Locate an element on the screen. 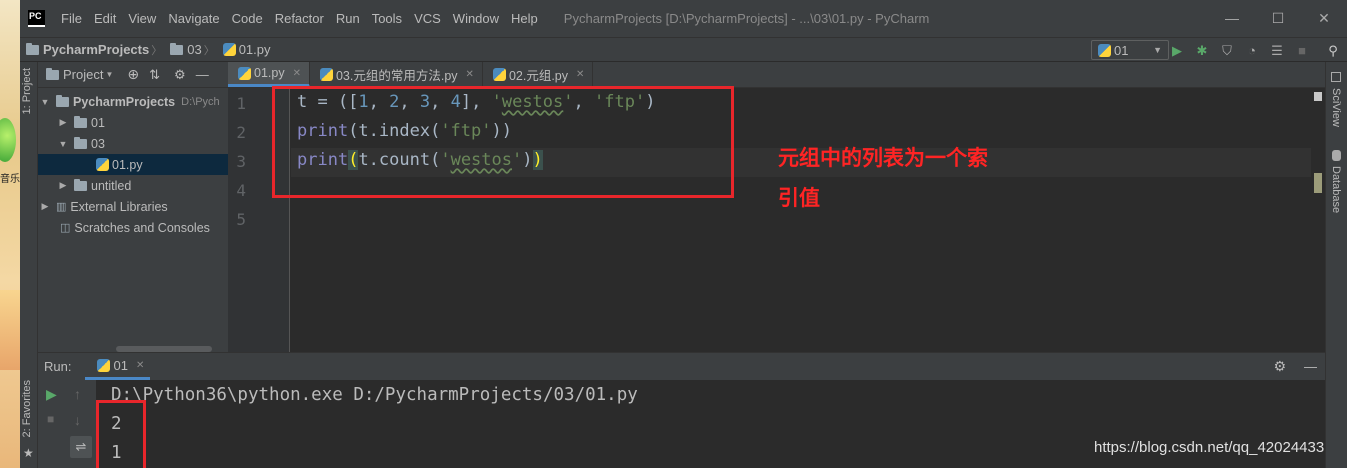 The width and height of the screenshot is (1347, 468). menu-file: File is located at coordinates (71, 18).